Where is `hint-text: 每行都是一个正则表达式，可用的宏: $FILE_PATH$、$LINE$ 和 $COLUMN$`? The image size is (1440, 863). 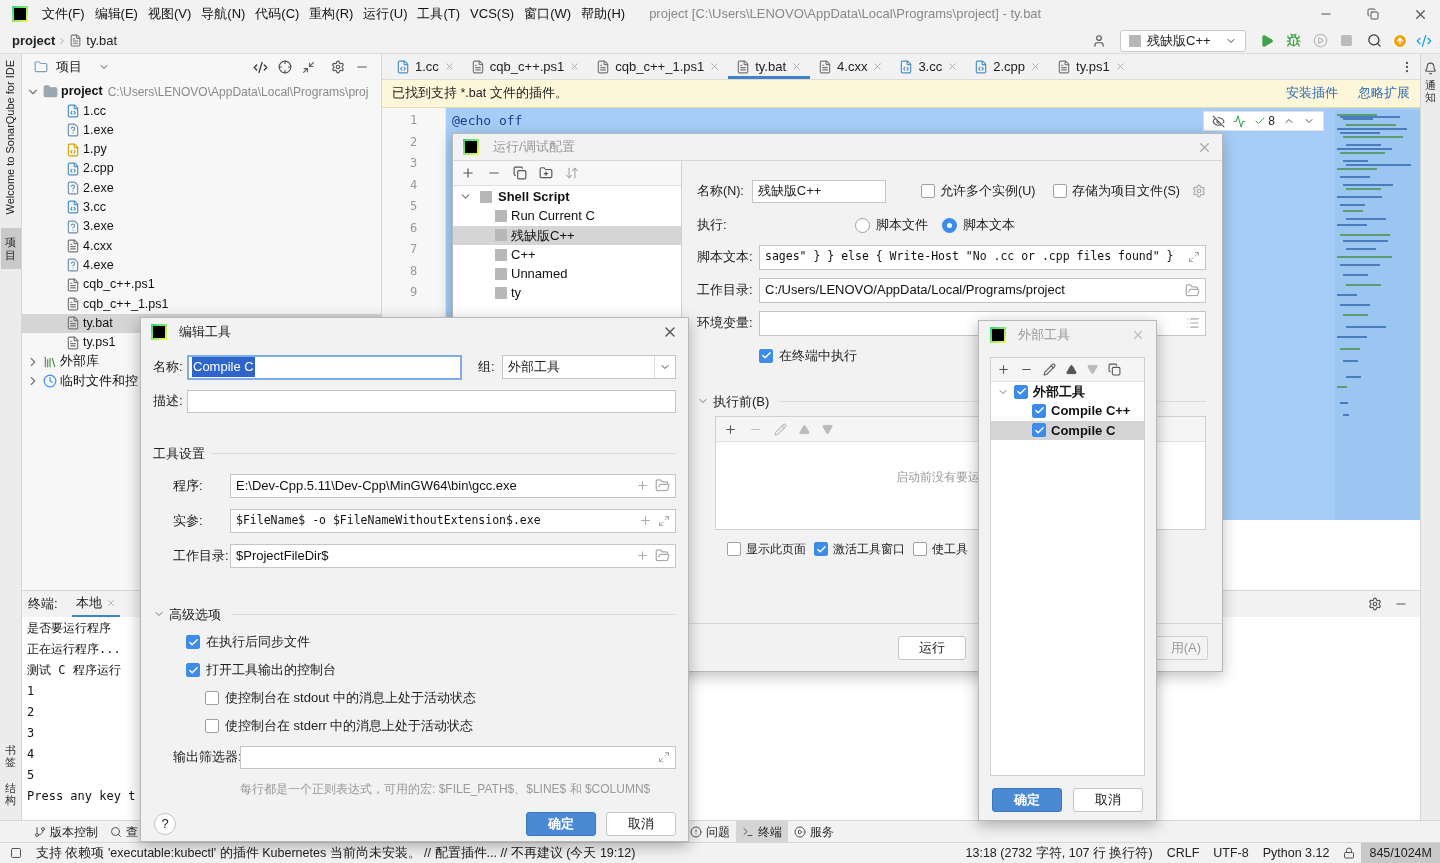 hint-text: 每行都是一个正则表达式，可用的宏: $FILE_PATH$、$LINE$ 和 $COLUMN$ is located at coordinates (445, 789).